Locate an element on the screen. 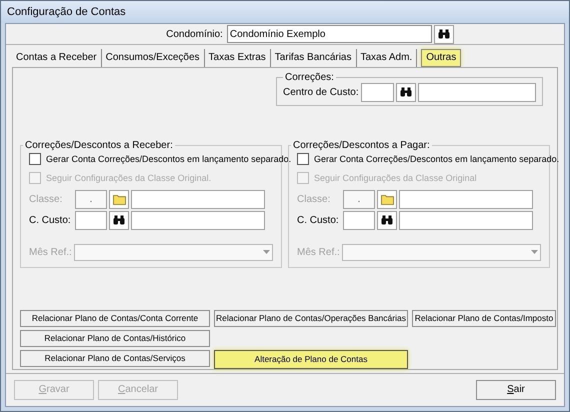 The height and width of the screenshot is (412, 570). relation-button: Relacionar Plano de Contas/Histórico is located at coordinates (115, 338).